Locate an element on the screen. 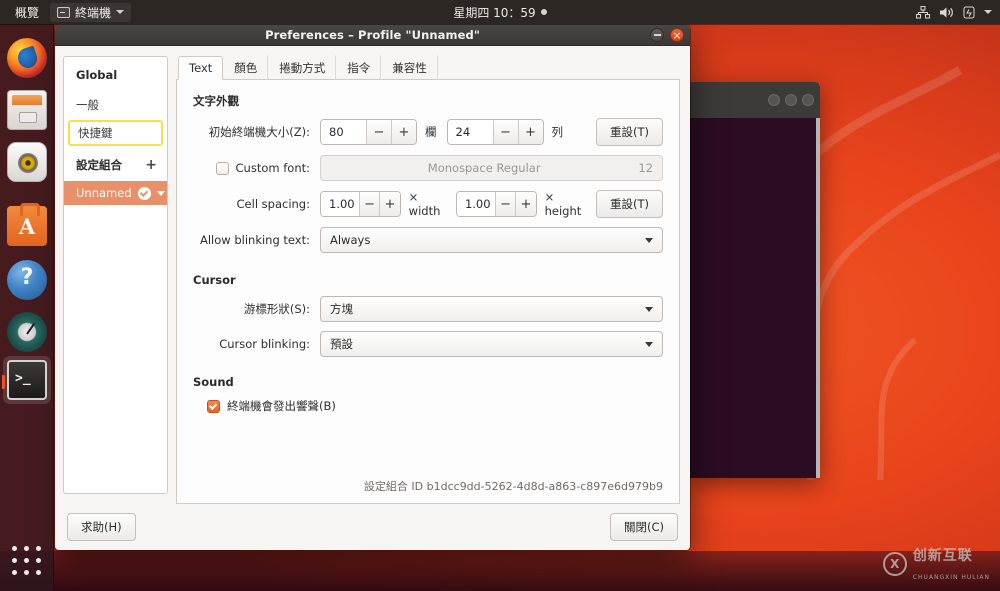 This screenshot has width=1000, height=591. dock-item-disk-usage-analyzer is located at coordinates (27, 332).